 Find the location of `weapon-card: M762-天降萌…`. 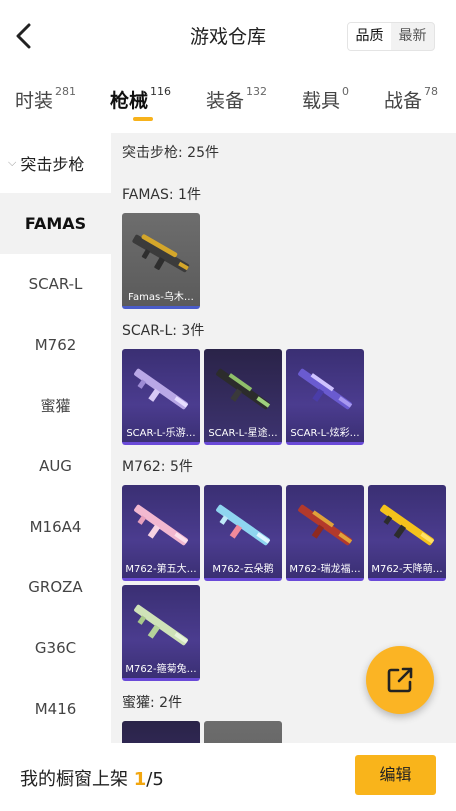

weapon-card: M762-天降萌… is located at coordinates (407, 533).